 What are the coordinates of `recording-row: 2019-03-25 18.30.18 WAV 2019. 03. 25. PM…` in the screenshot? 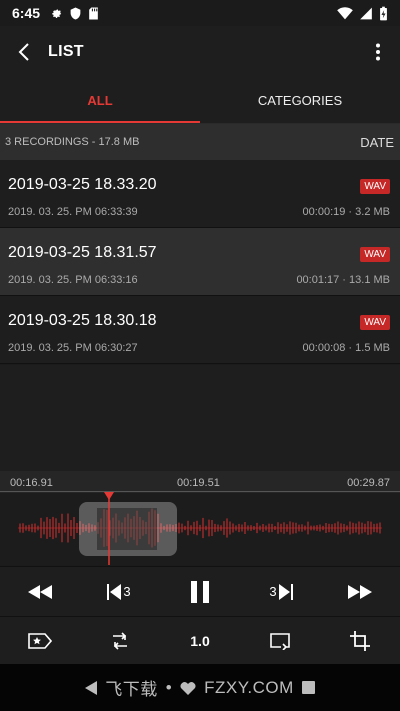 It's located at (200, 330).